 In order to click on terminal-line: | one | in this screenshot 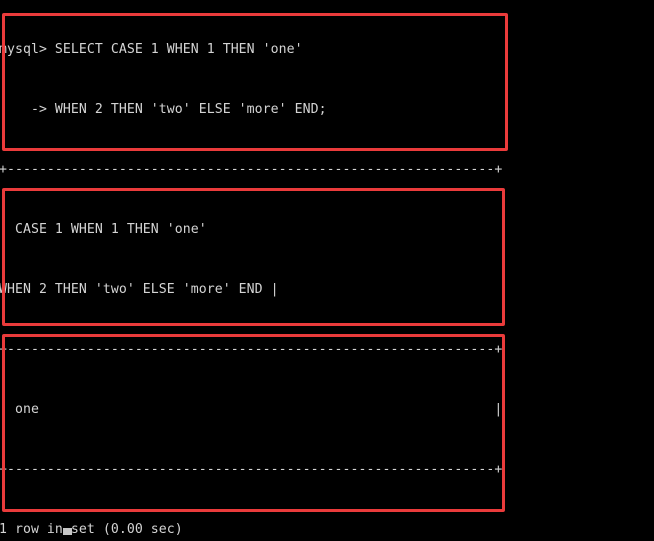, I will do `click(251, 409)`.